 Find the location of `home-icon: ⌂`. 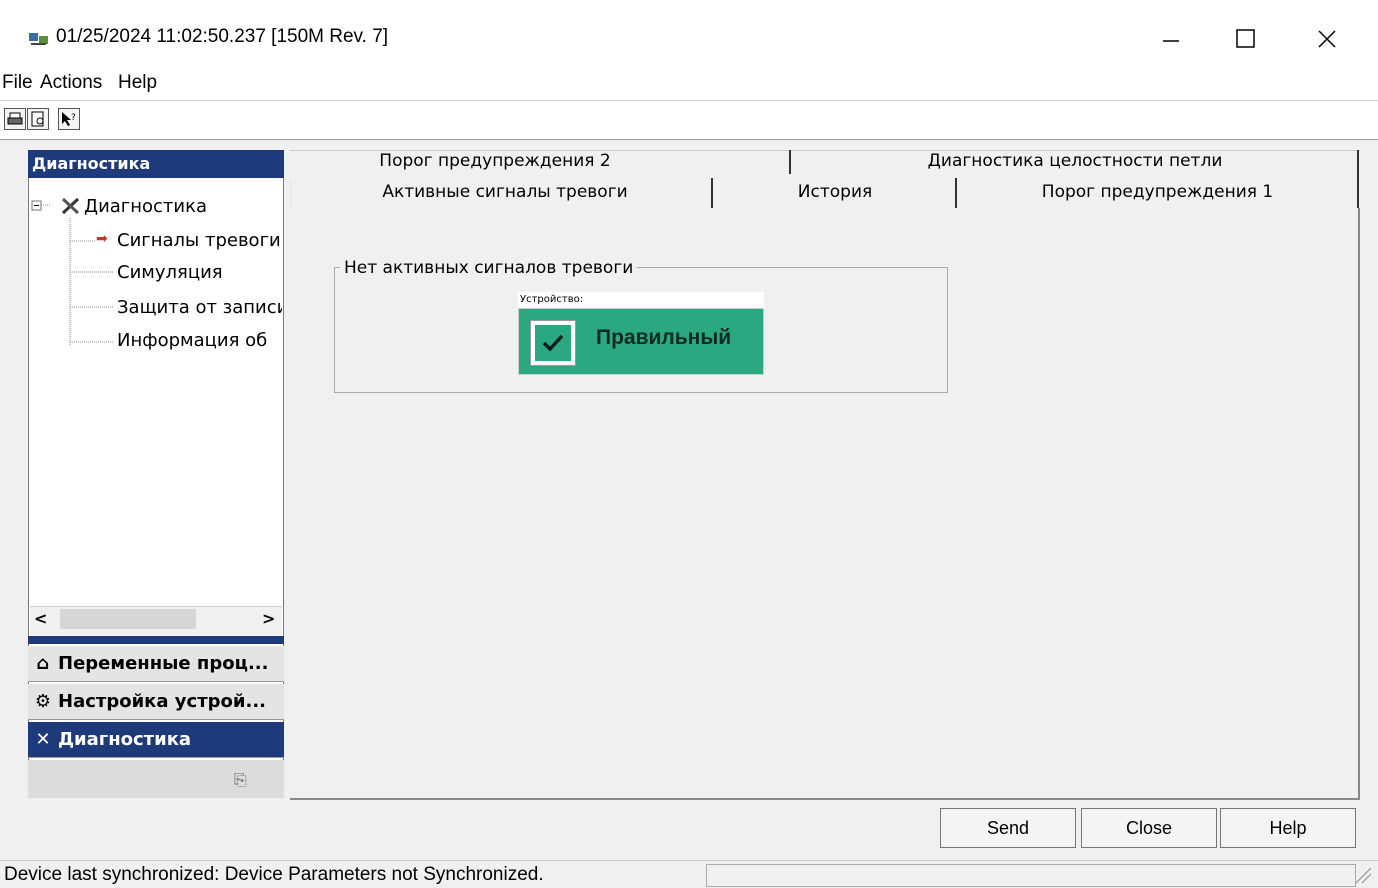

home-icon: ⌂ is located at coordinates (43, 663).